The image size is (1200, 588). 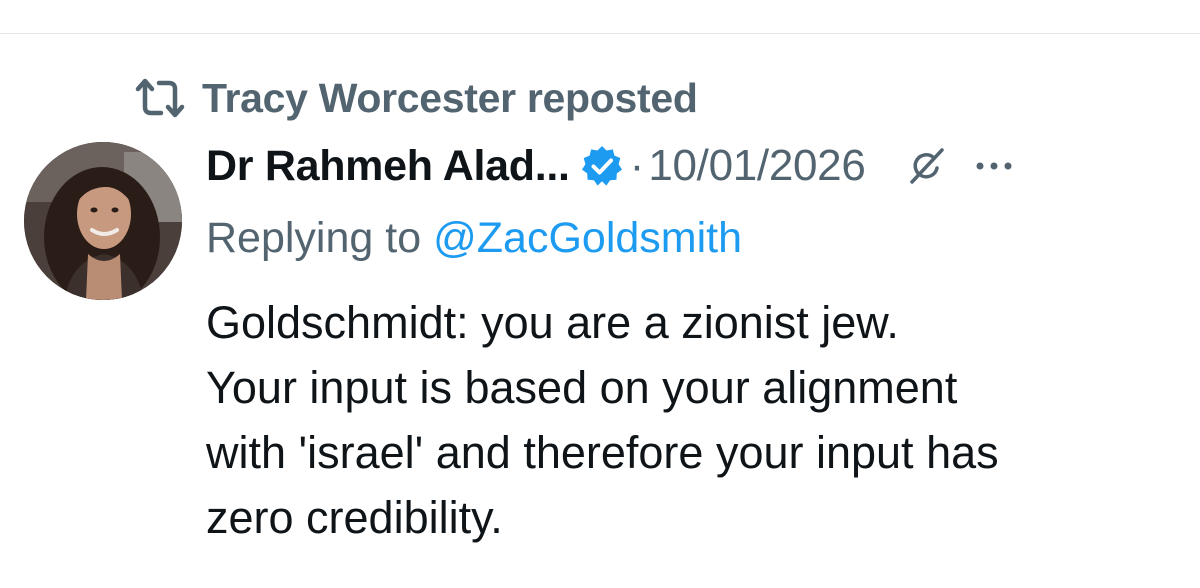 I want to click on post-text-line: zero credibility., so click(x=354, y=517).